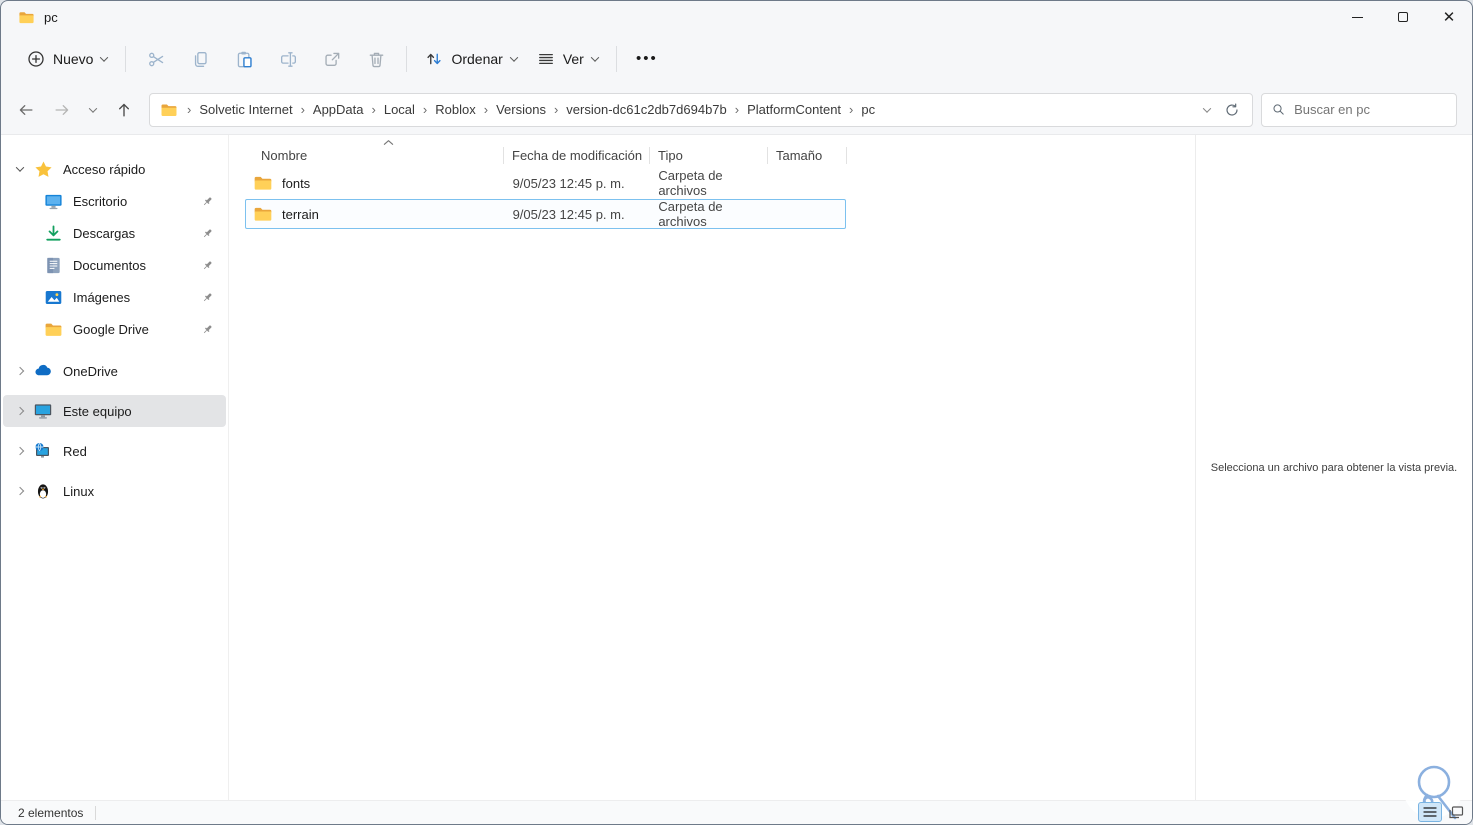 The image size is (1473, 825). What do you see at coordinates (53, 201) in the screenshot?
I see `desktop-icon` at bounding box center [53, 201].